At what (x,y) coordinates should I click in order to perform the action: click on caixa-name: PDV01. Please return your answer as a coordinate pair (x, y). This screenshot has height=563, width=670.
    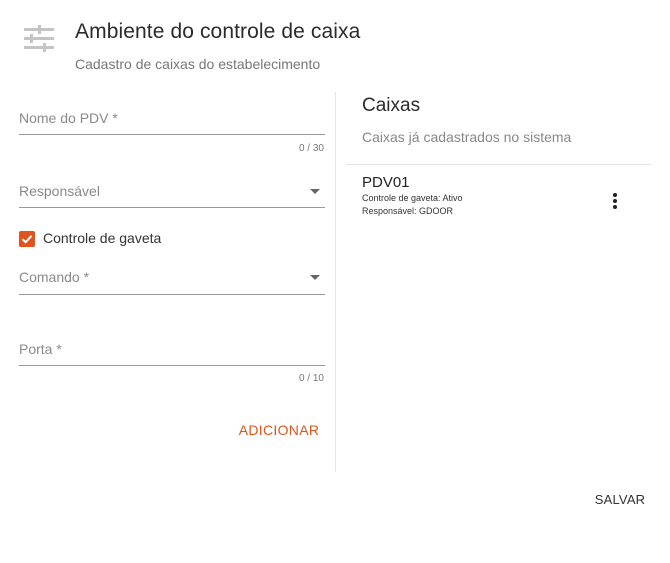
    Looking at the image, I should click on (386, 182).